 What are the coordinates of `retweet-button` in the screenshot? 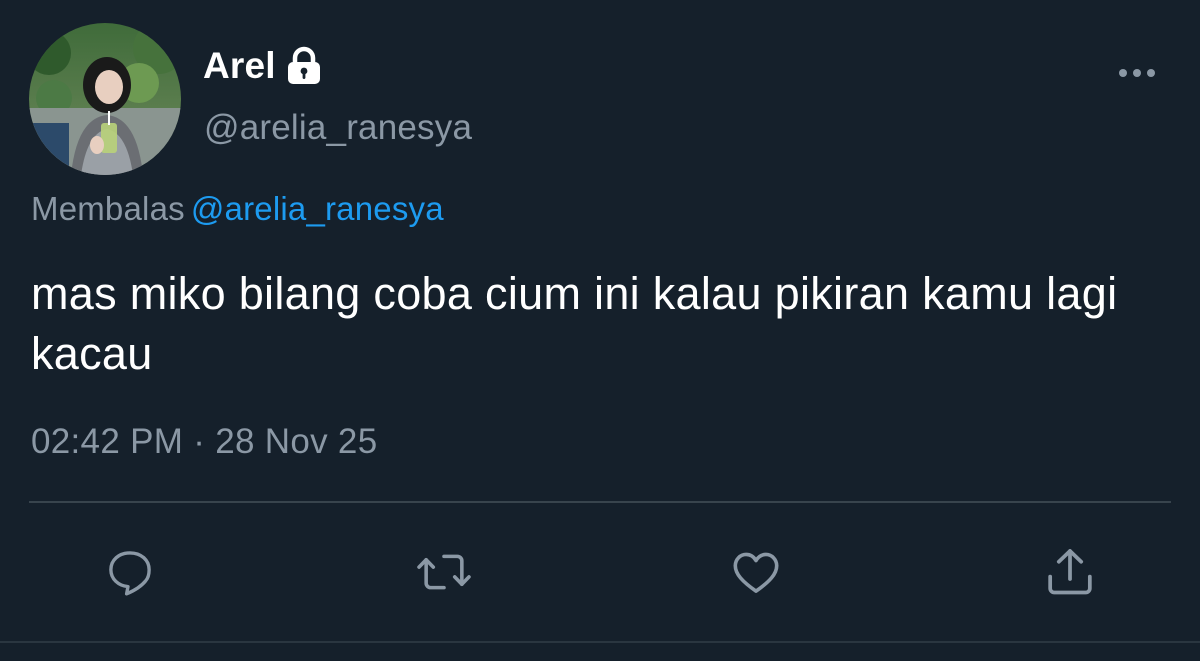 It's located at (444, 572).